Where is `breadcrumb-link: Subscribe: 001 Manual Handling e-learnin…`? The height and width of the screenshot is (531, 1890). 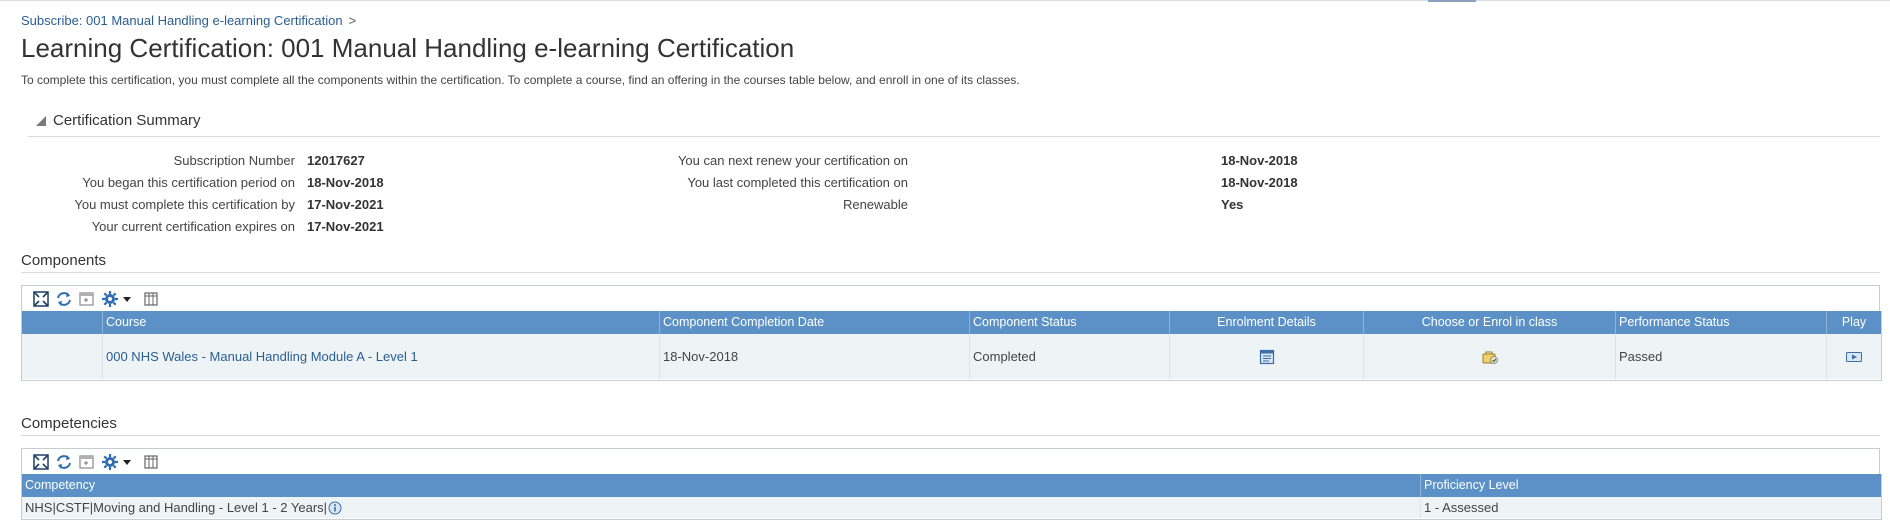 breadcrumb-link: Subscribe: 001 Manual Handling e-learnin… is located at coordinates (182, 20).